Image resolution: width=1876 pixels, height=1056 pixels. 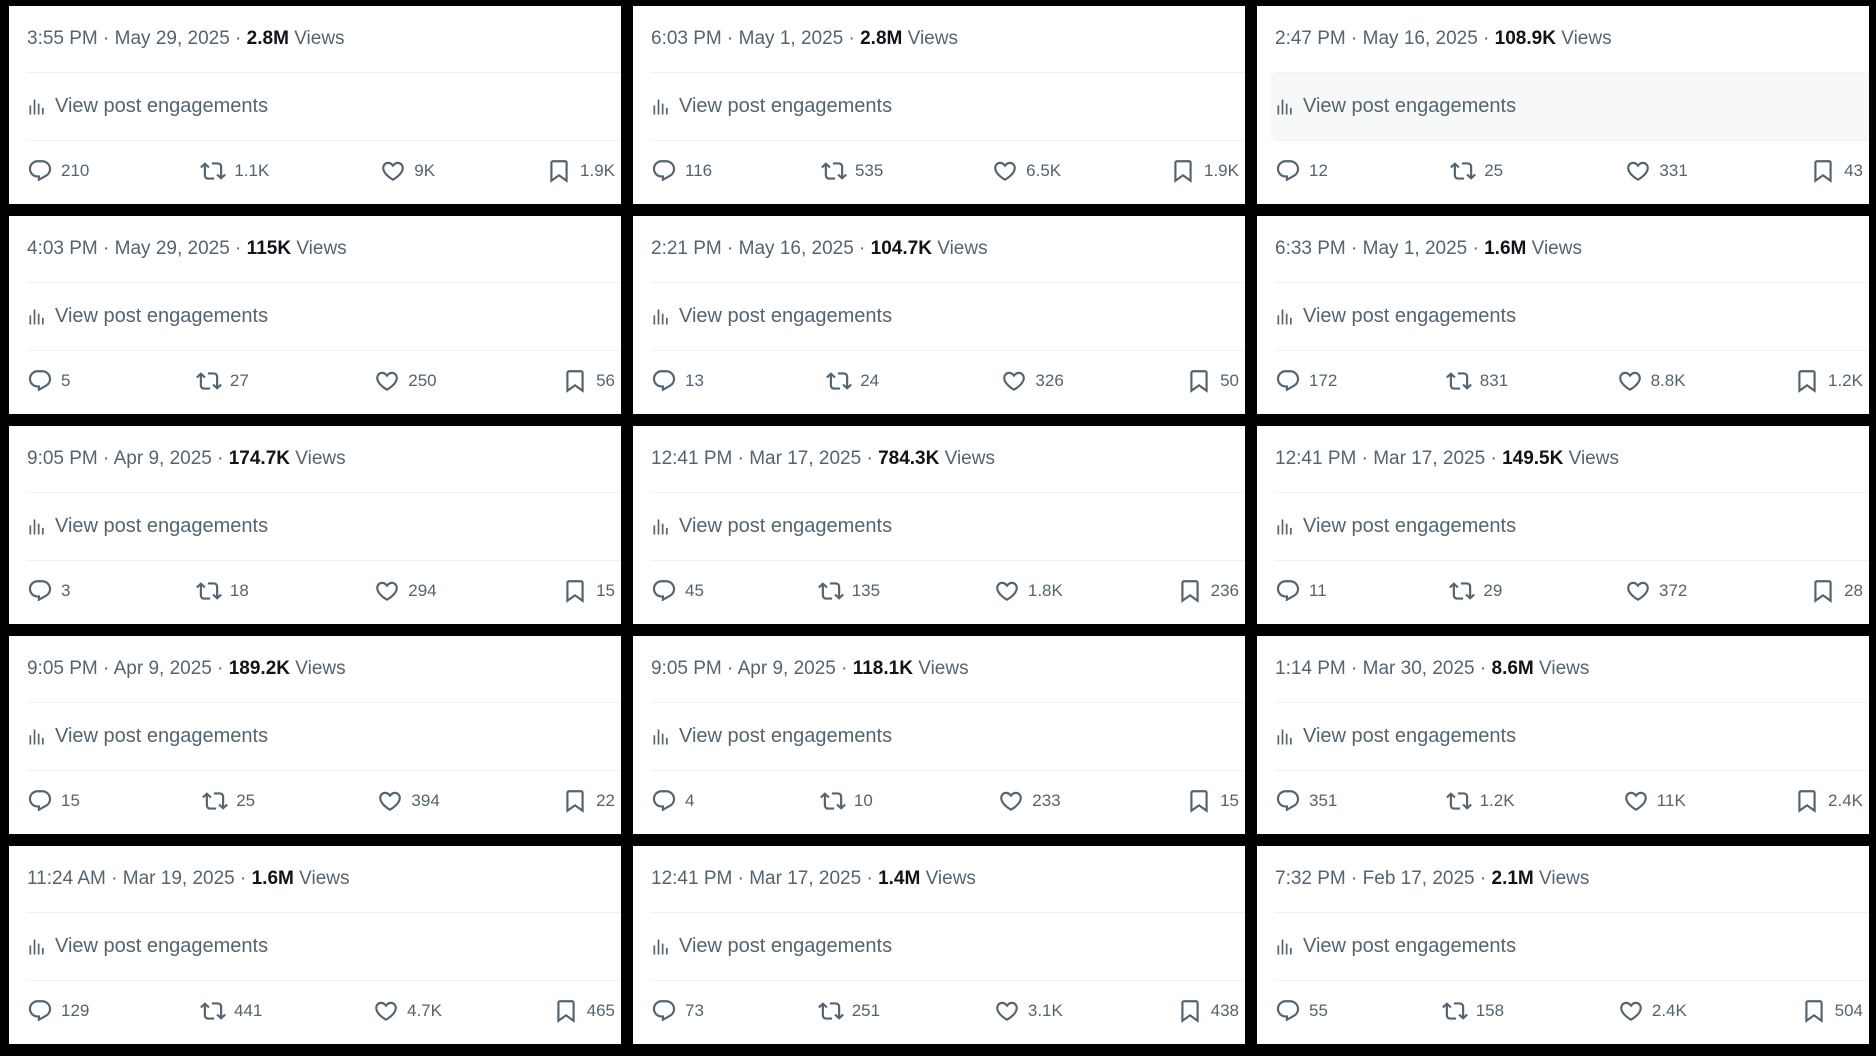 I want to click on repost-icon, so click(x=832, y=801).